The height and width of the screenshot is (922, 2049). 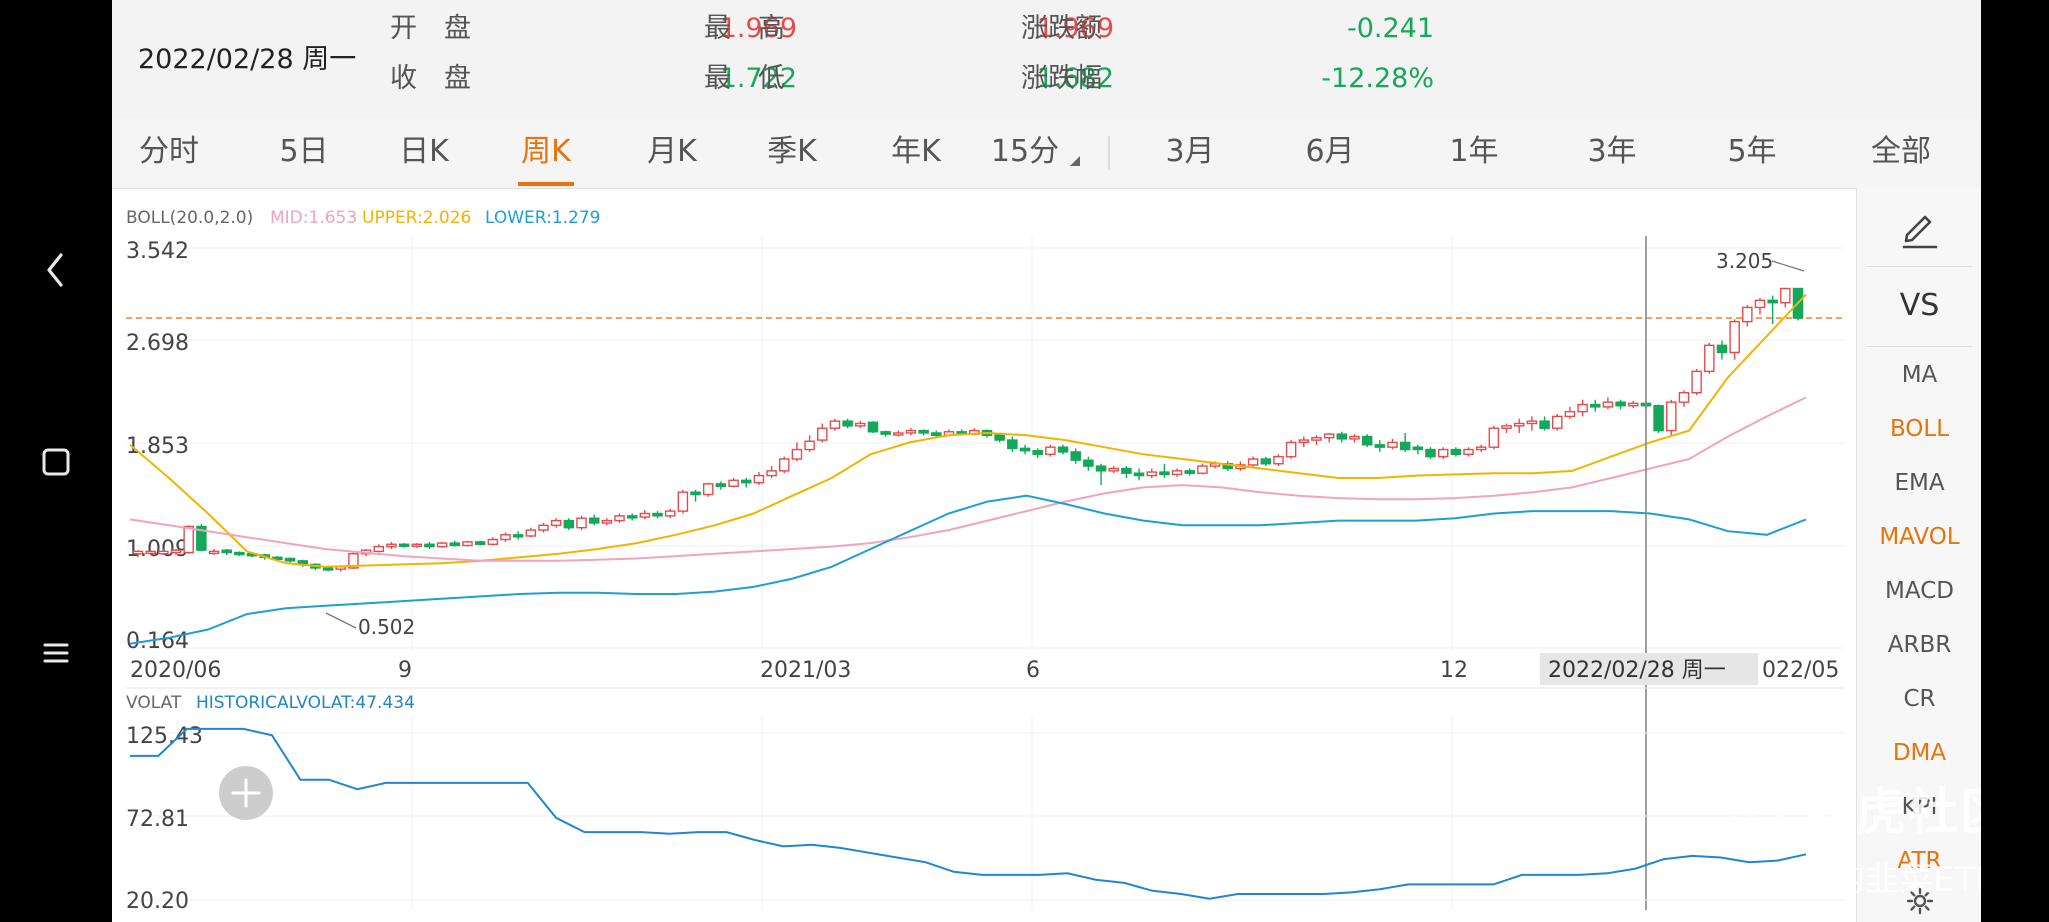 I want to click on indicator-ema: EMA, so click(x=1919, y=483).